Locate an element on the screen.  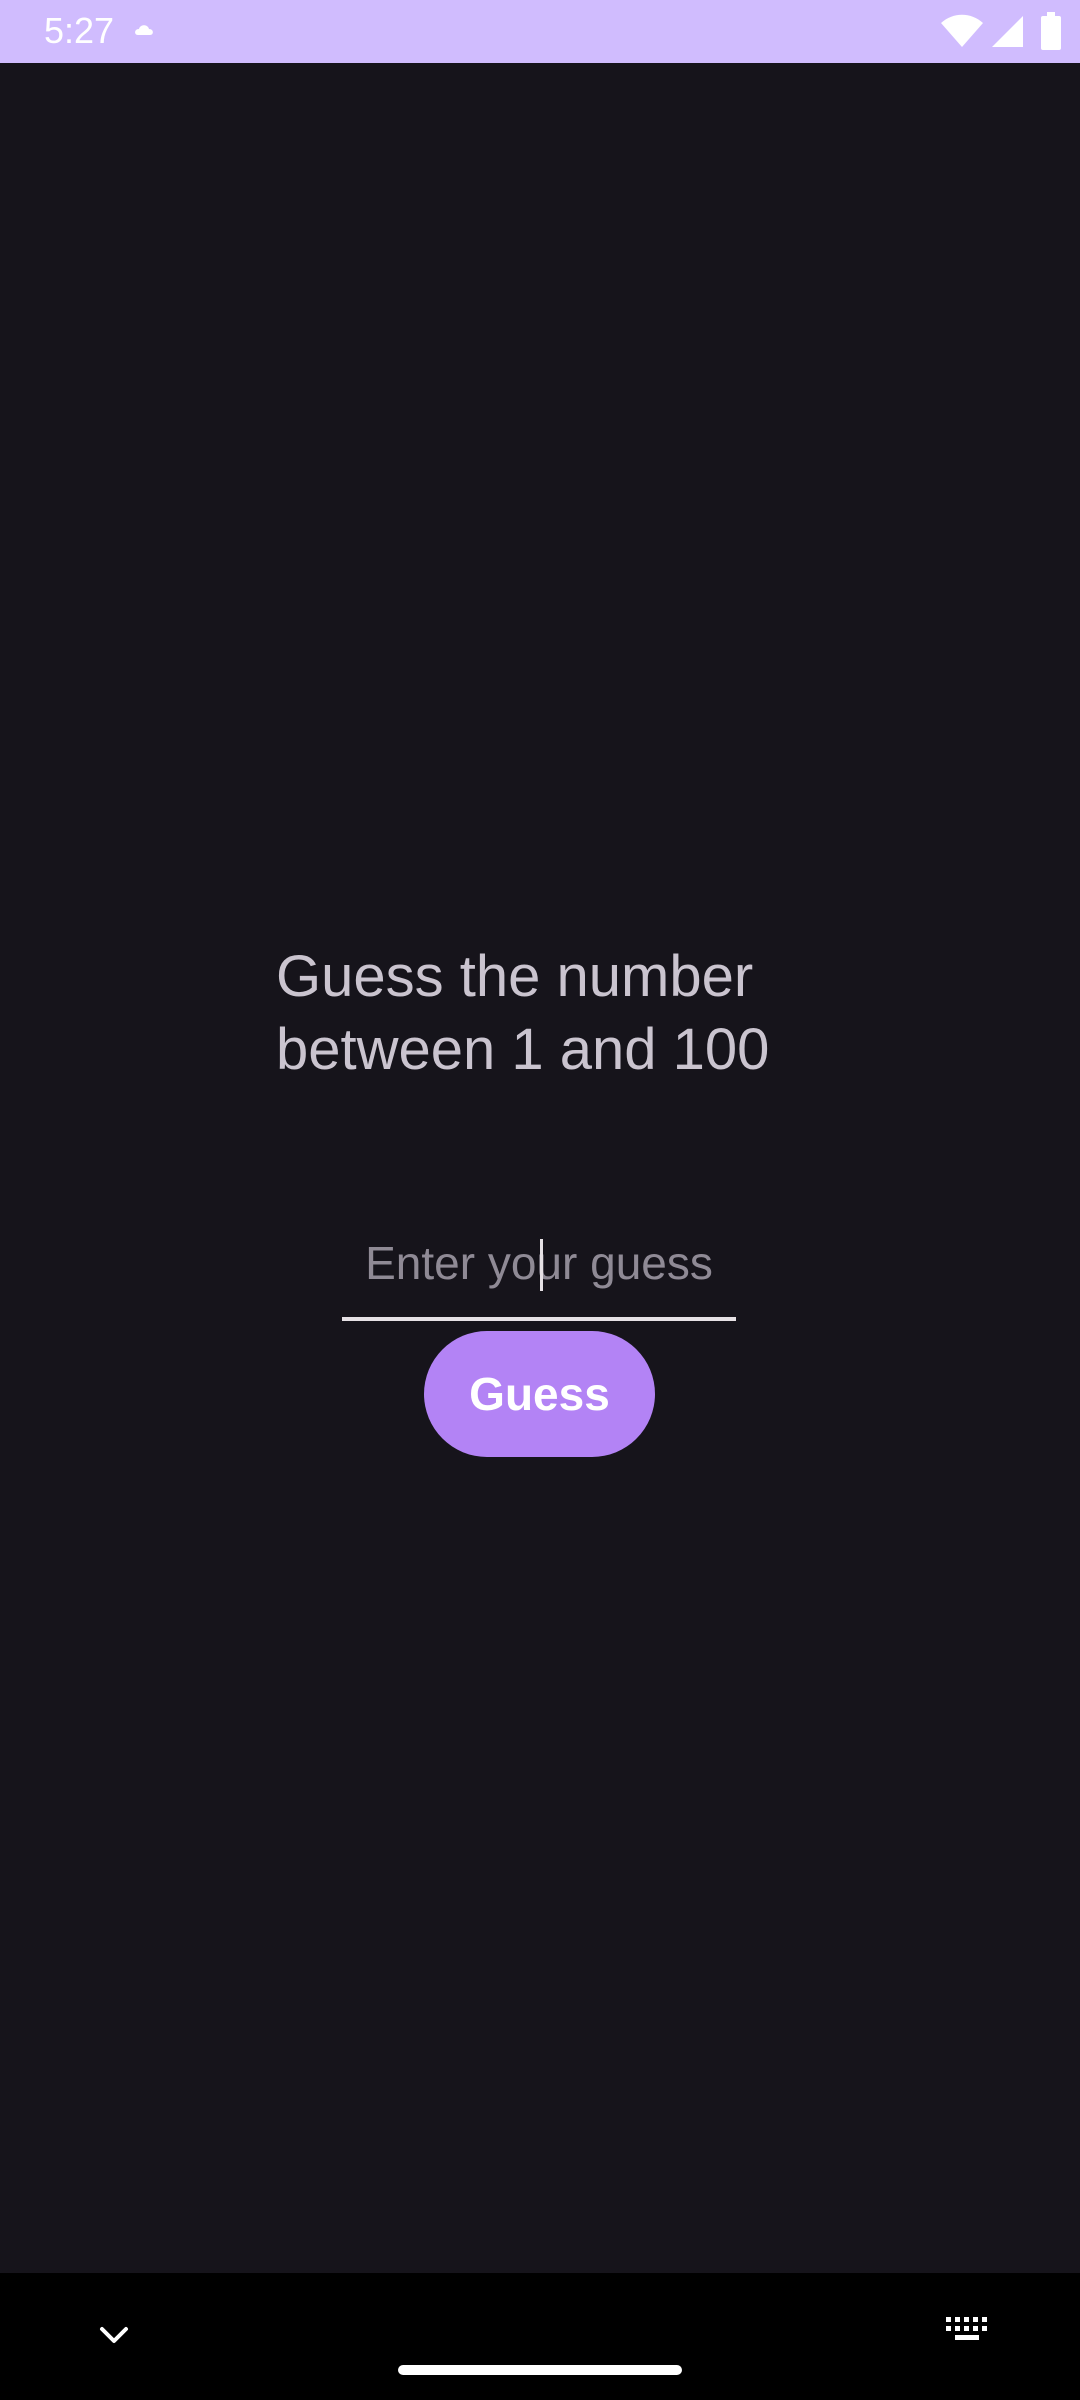
navigation-bar is located at coordinates (540, 2336).